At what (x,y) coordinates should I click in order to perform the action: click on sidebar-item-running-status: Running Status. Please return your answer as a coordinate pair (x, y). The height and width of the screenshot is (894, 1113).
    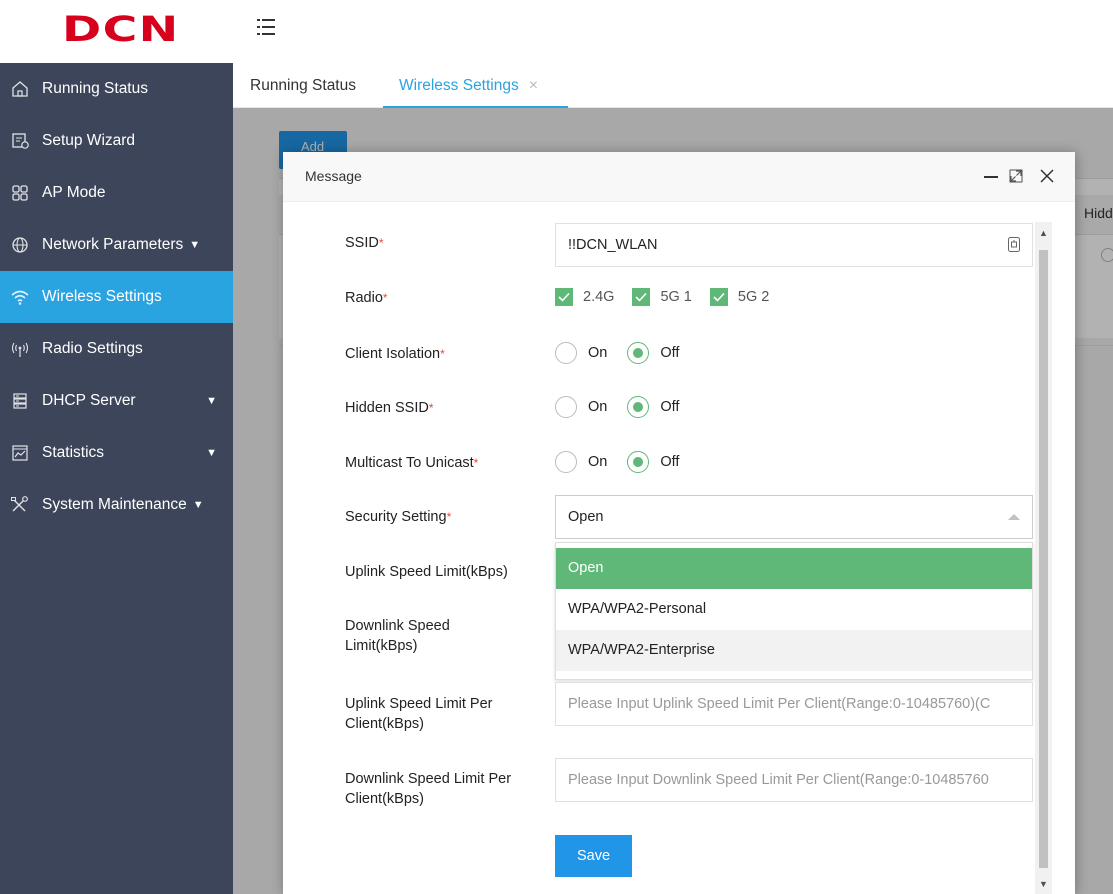
    Looking at the image, I should click on (116, 89).